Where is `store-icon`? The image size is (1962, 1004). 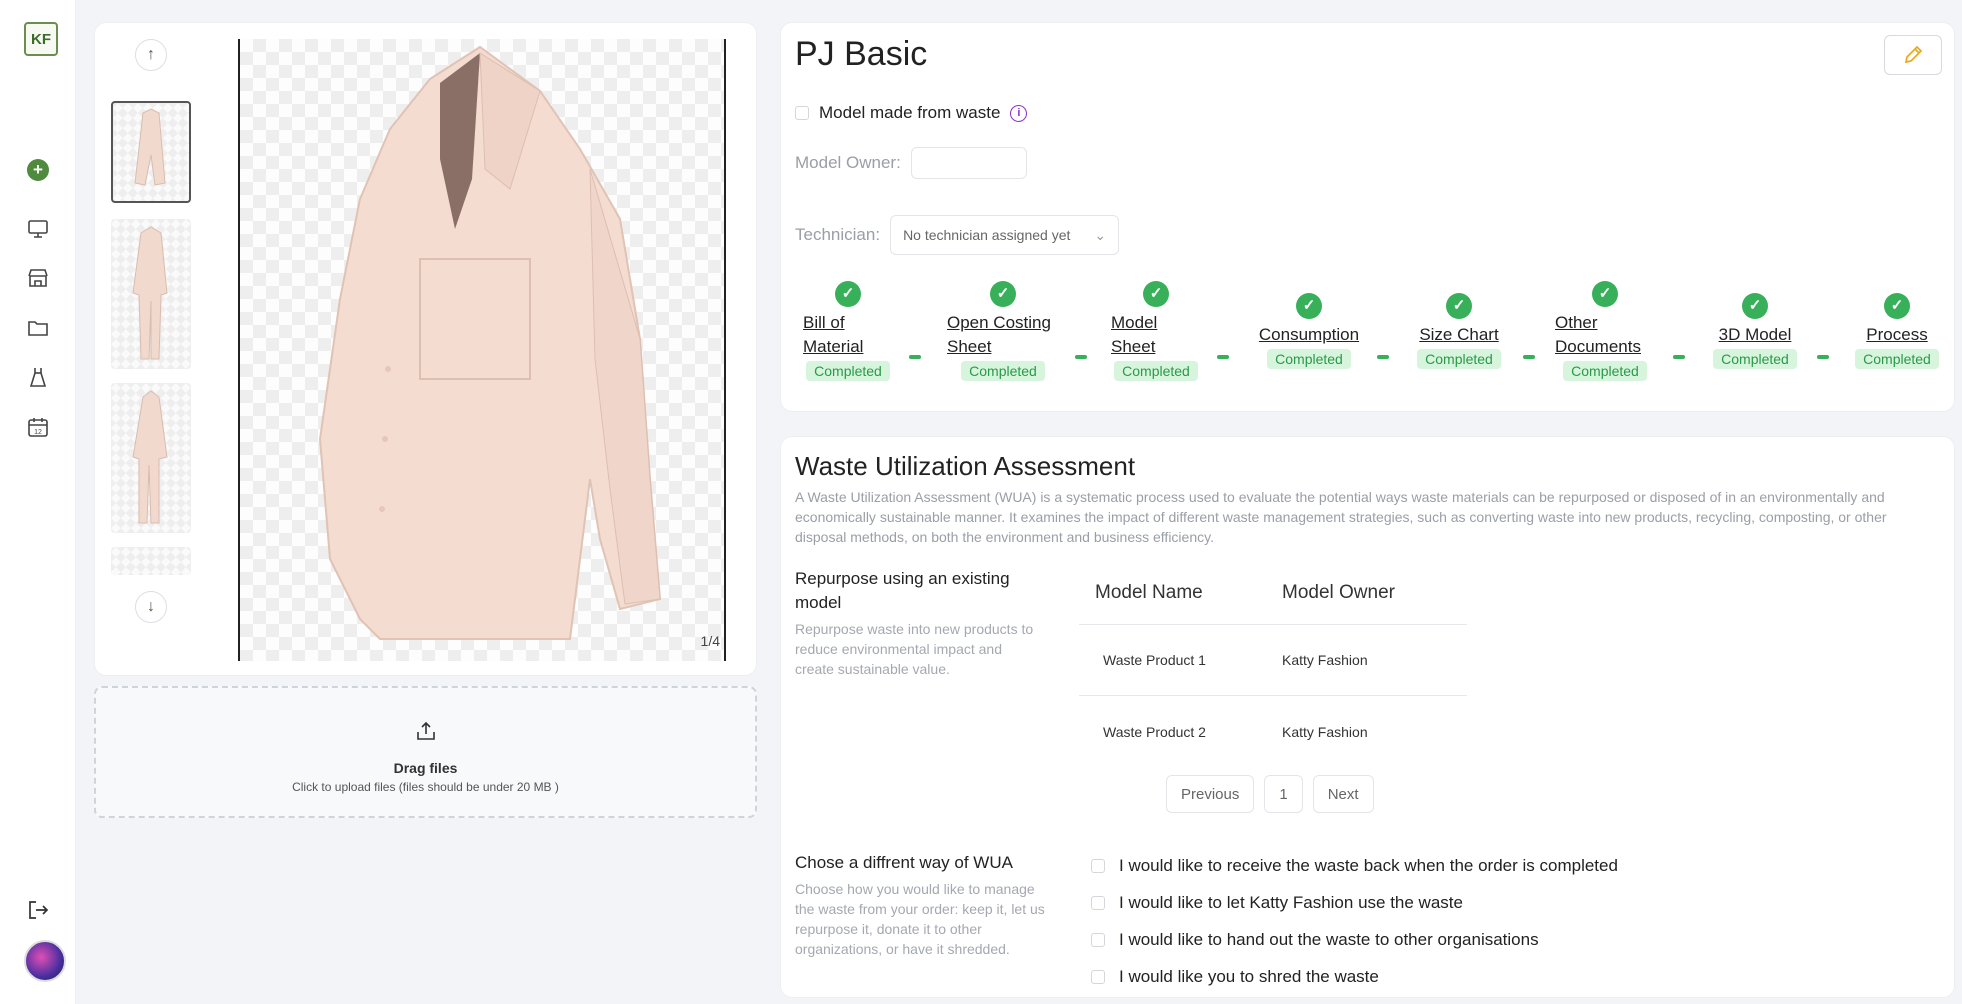 store-icon is located at coordinates (38, 278).